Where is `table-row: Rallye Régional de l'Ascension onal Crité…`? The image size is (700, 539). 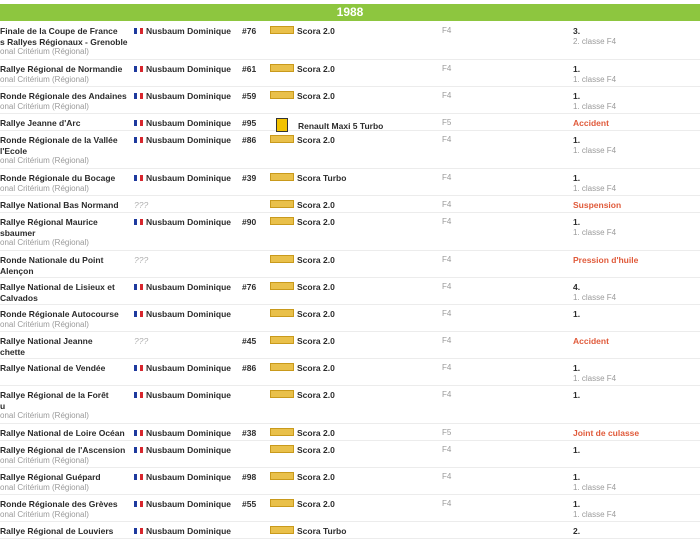
table-row: Rallye Régional de l'Ascension onal Crité… is located at coordinates (350, 454).